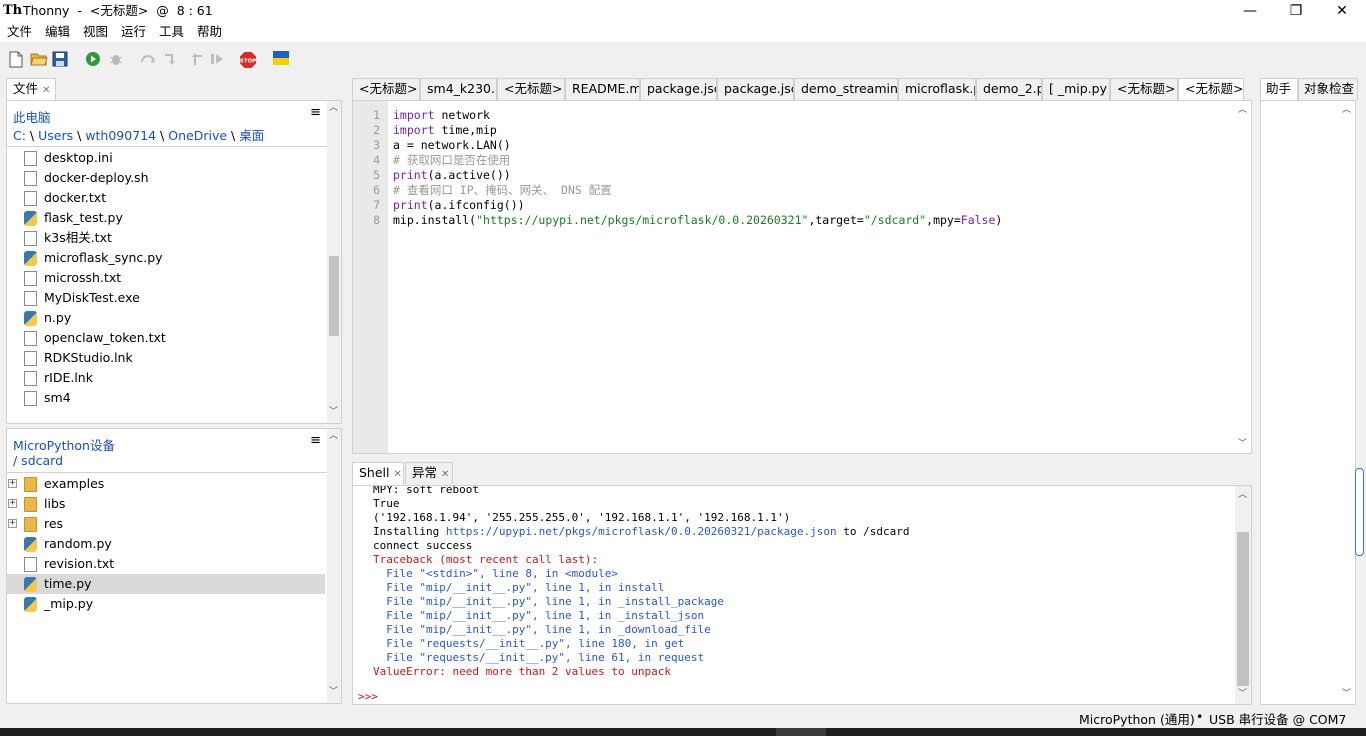 The image size is (1366, 736). What do you see at coordinates (166, 318) in the screenshot?
I see `file-row: n.py` at bounding box center [166, 318].